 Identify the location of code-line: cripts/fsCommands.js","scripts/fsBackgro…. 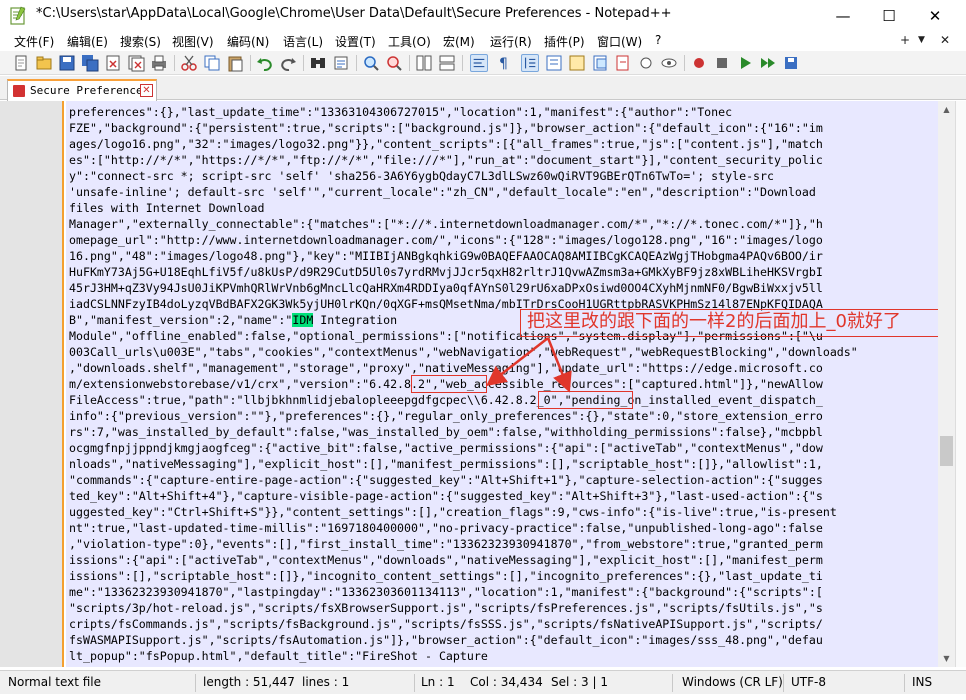
(463, 624).